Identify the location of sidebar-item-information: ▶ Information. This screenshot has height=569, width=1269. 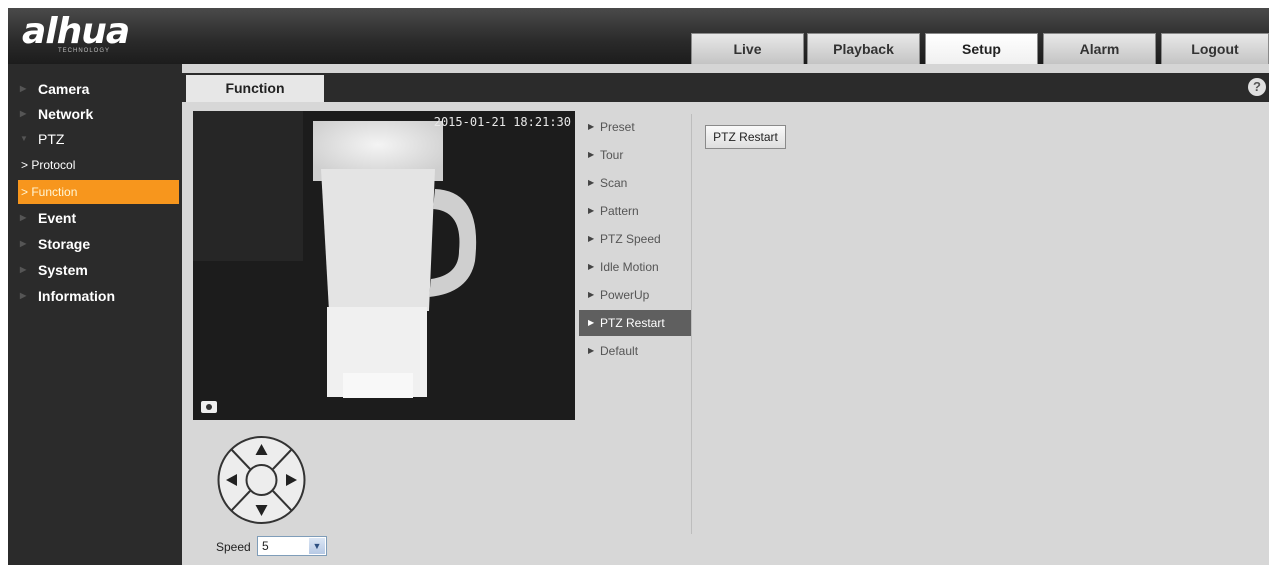
(95, 296).